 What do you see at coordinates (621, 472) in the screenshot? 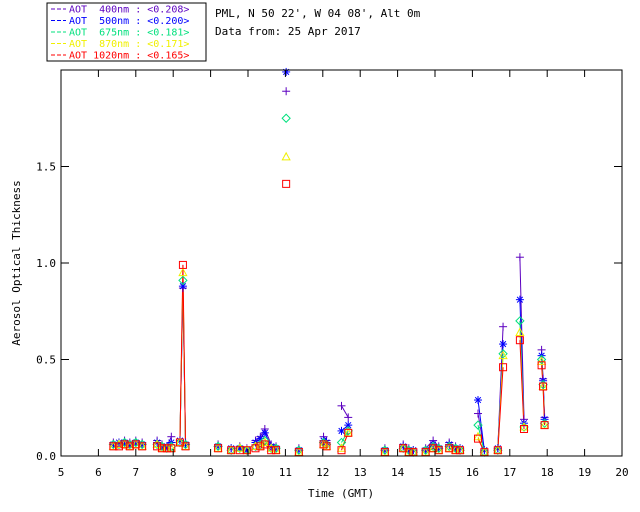
I see `x-tick-label: 20` at bounding box center [621, 472].